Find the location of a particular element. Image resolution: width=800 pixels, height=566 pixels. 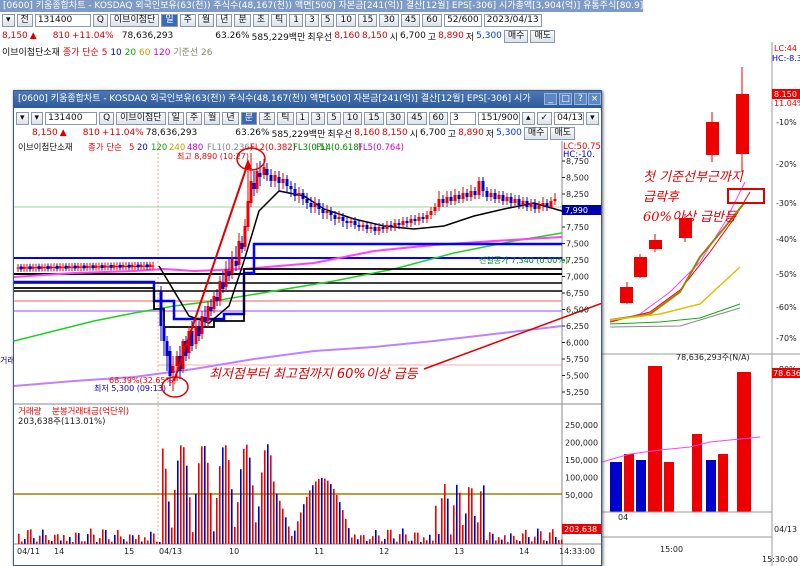

date-spin: ▾ is located at coordinates (592, 118).